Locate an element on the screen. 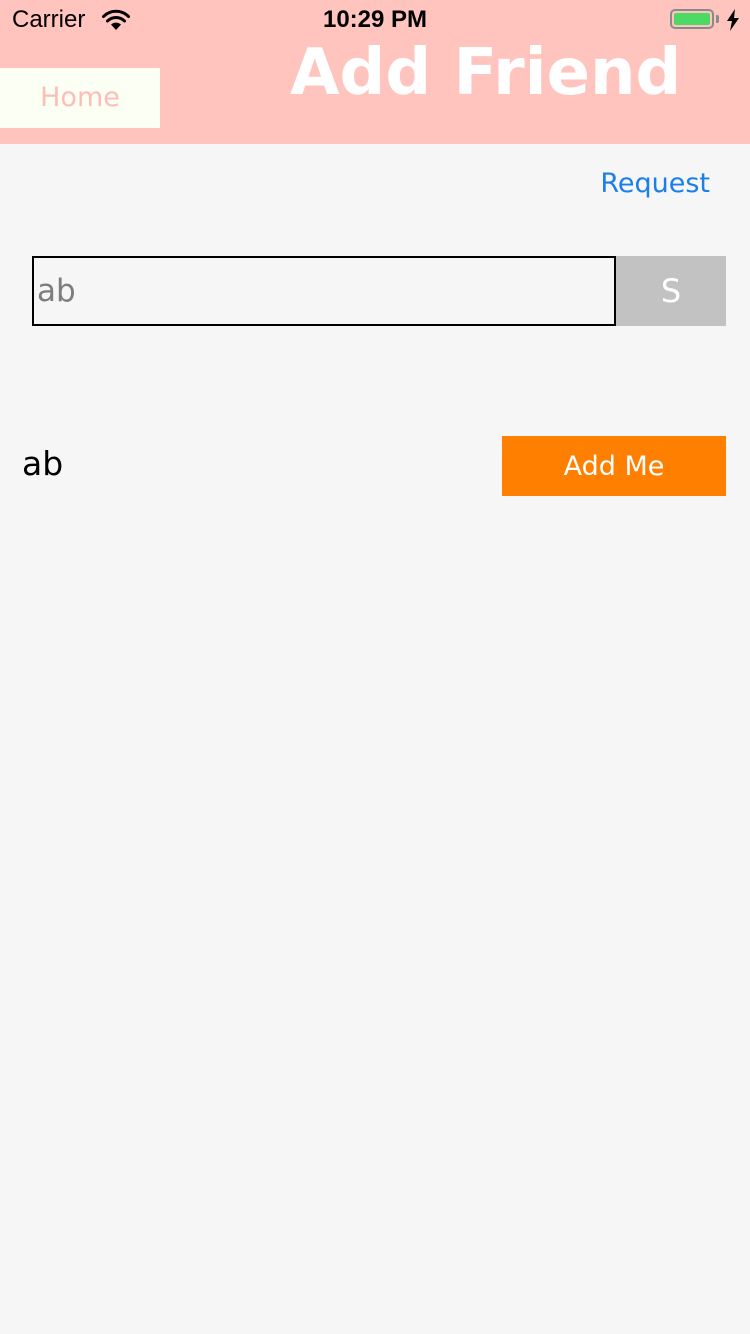 This screenshot has height=1334, width=750. home-button: Home is located at coordinates (80, 98).